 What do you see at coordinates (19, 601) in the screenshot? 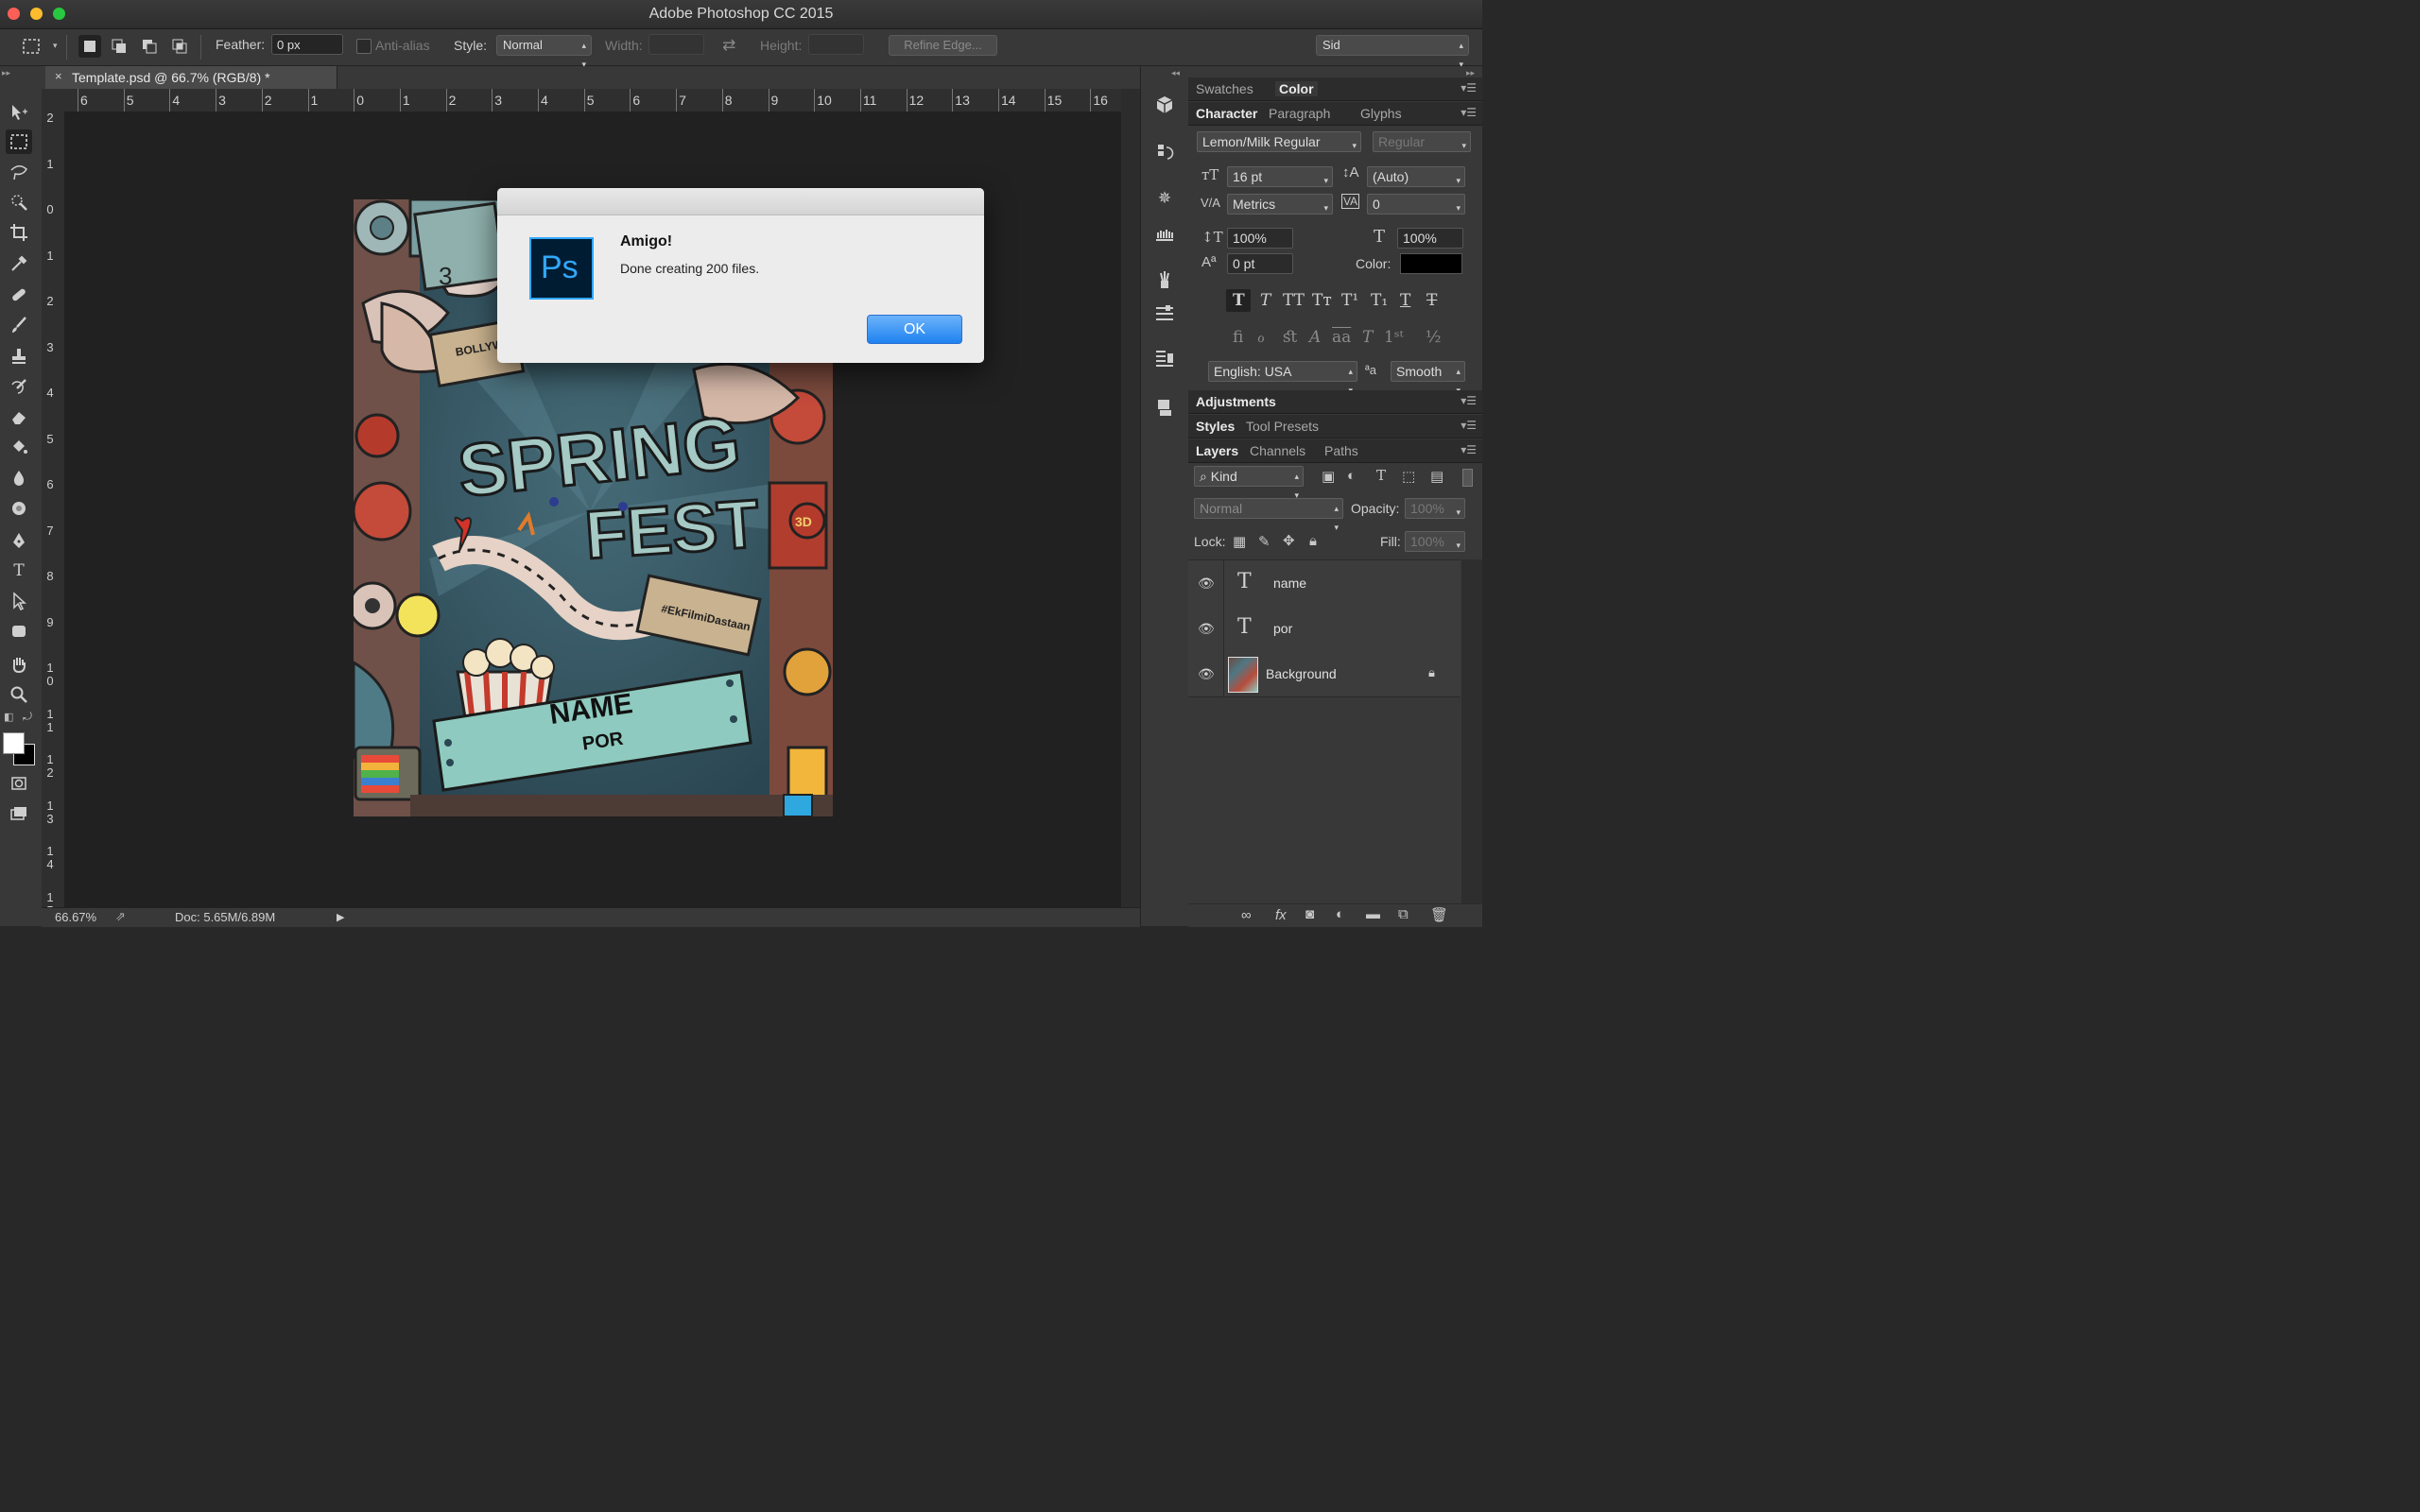
I see `path-selection-tool-icon` at bounding box center [19, 601].